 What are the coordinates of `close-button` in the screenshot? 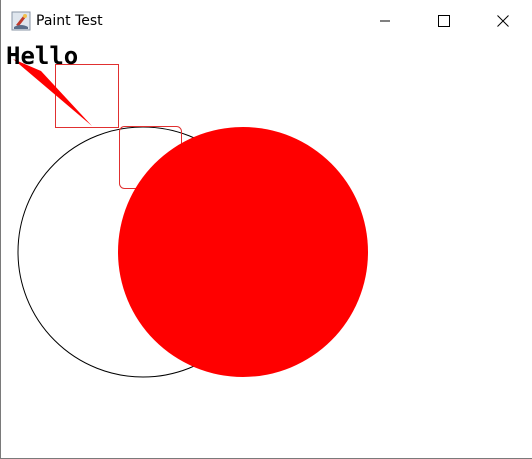 It's located at (503, 21).